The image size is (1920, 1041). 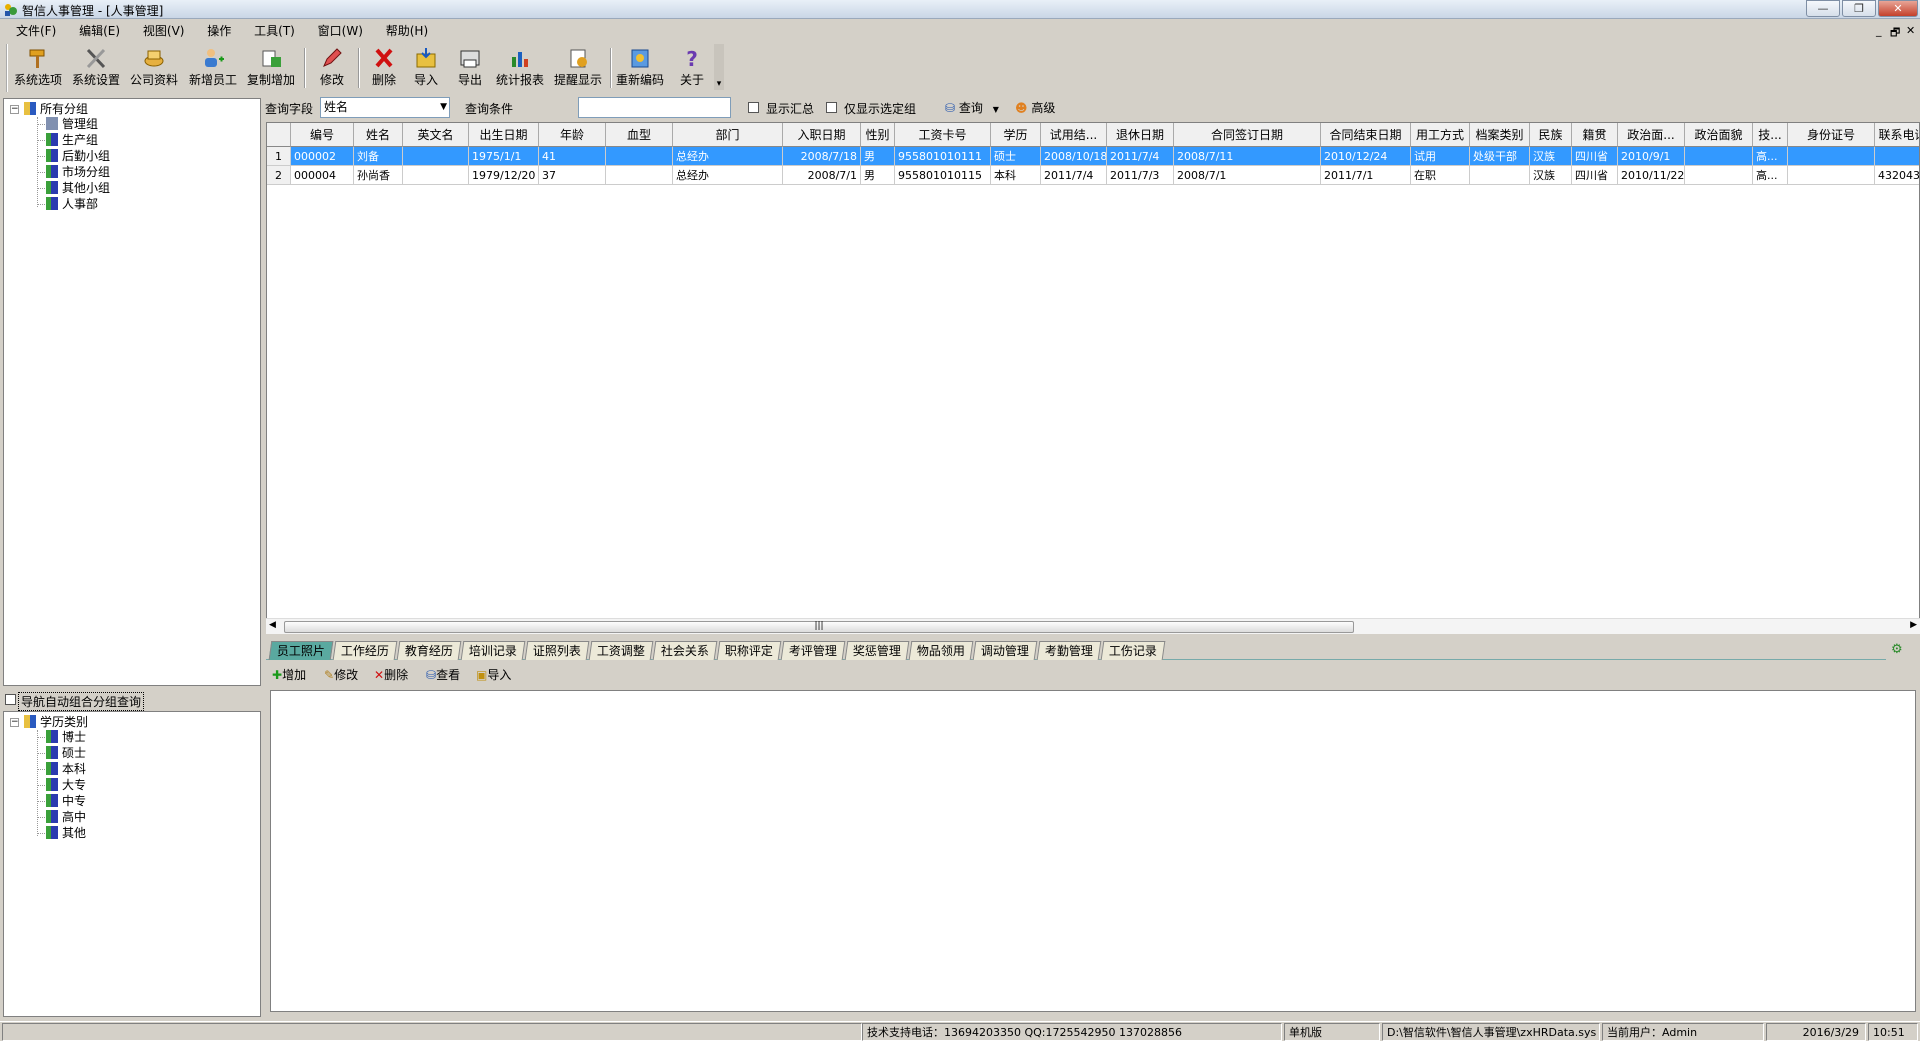 I want to click on table-cell: 1975/1/1, so click(x=504, y=156).